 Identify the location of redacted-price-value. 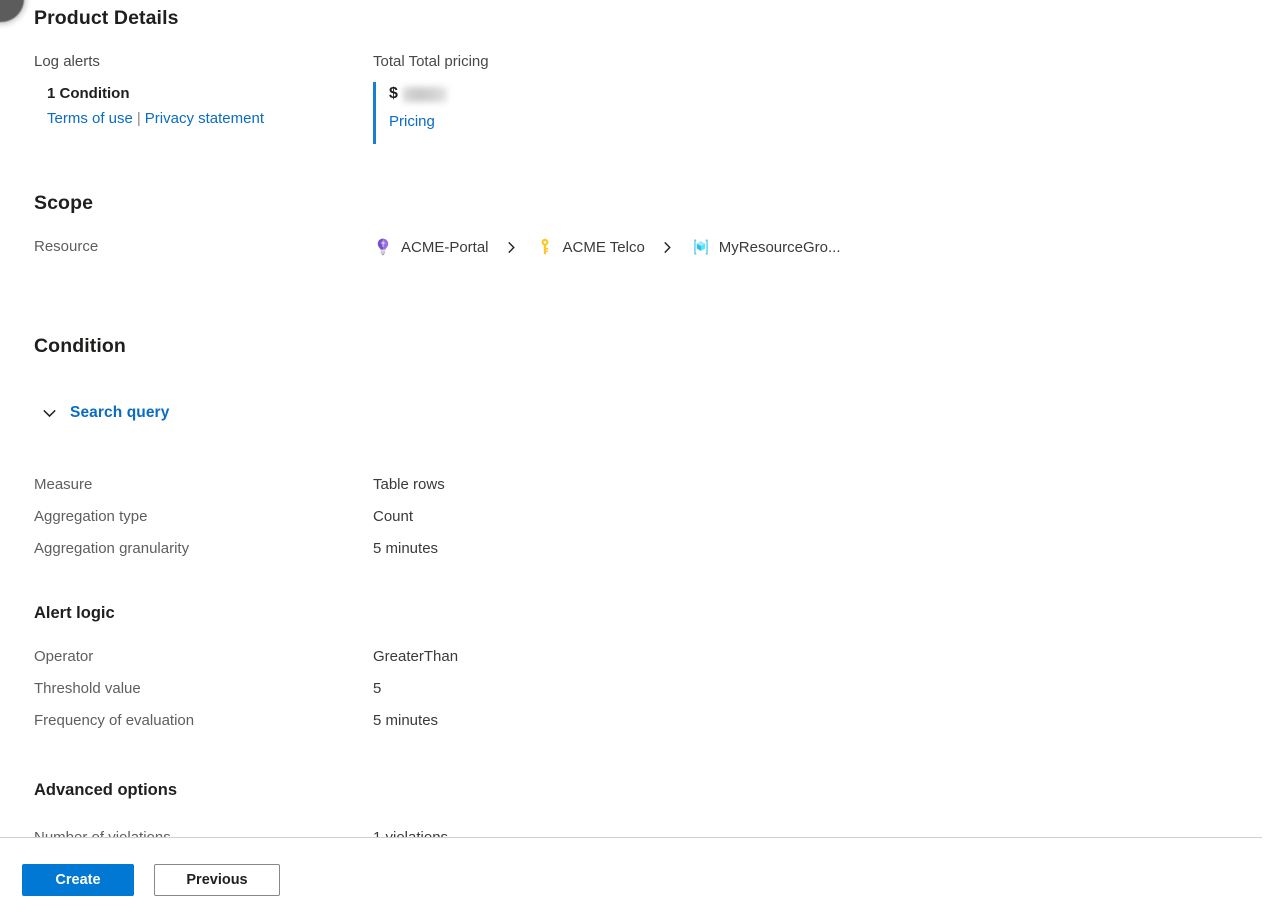
(424, 94).